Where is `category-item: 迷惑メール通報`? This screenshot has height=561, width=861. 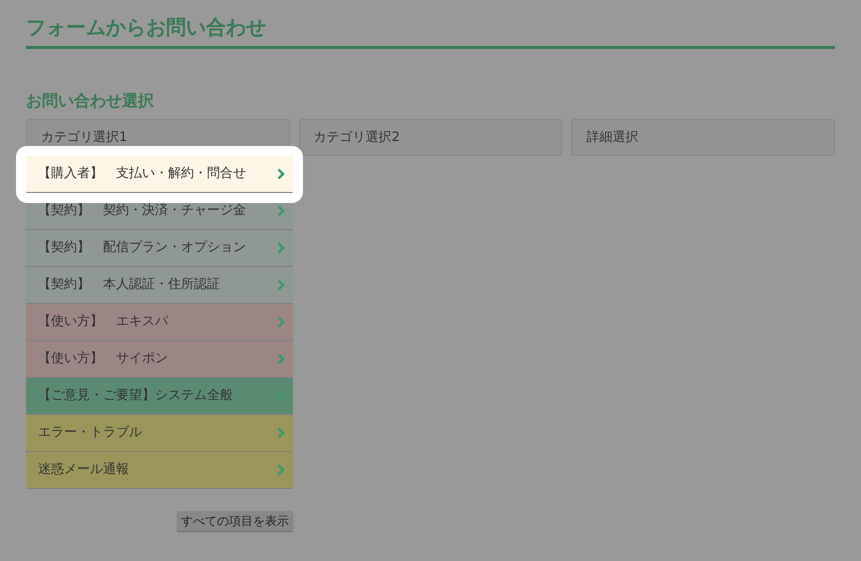
category-item: 迷惑メール通報 is located at coordinates (159, 470).